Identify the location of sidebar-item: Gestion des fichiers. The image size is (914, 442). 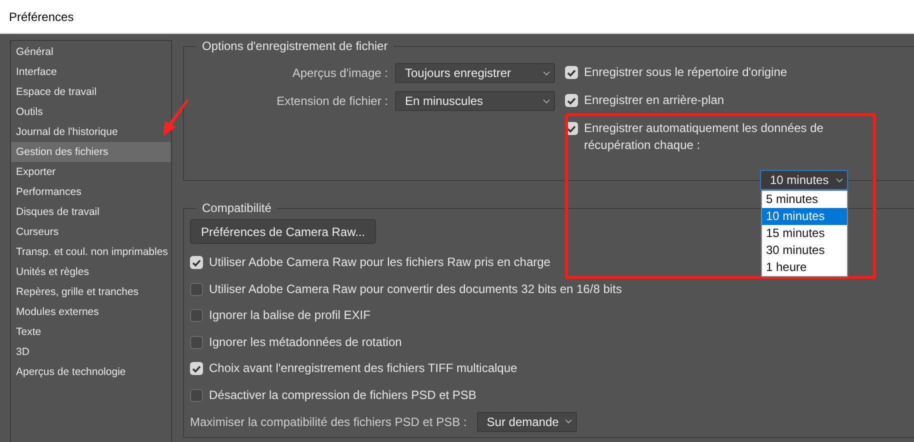
(91, 152).